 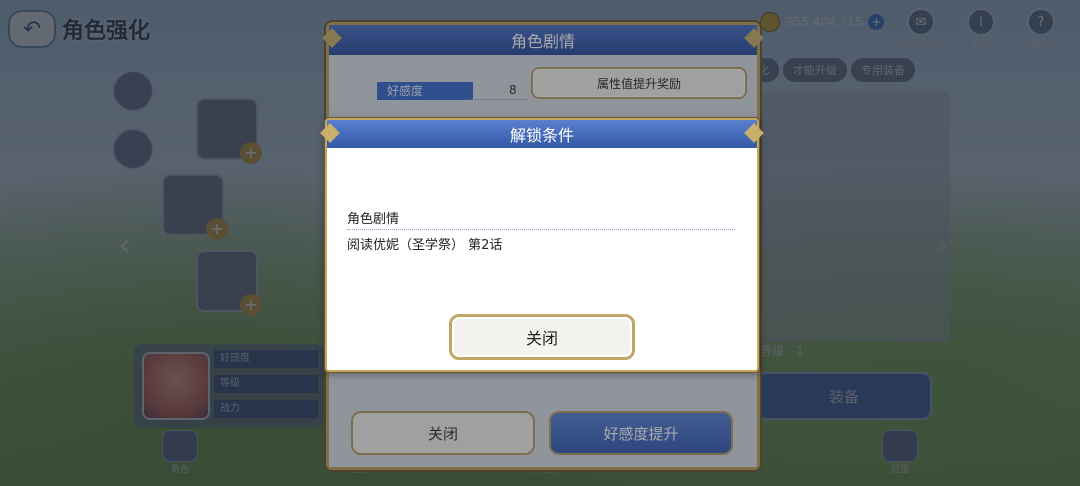 I want to click on unlock-dialog-title: 解锁条件, so click(x=542, y=134).